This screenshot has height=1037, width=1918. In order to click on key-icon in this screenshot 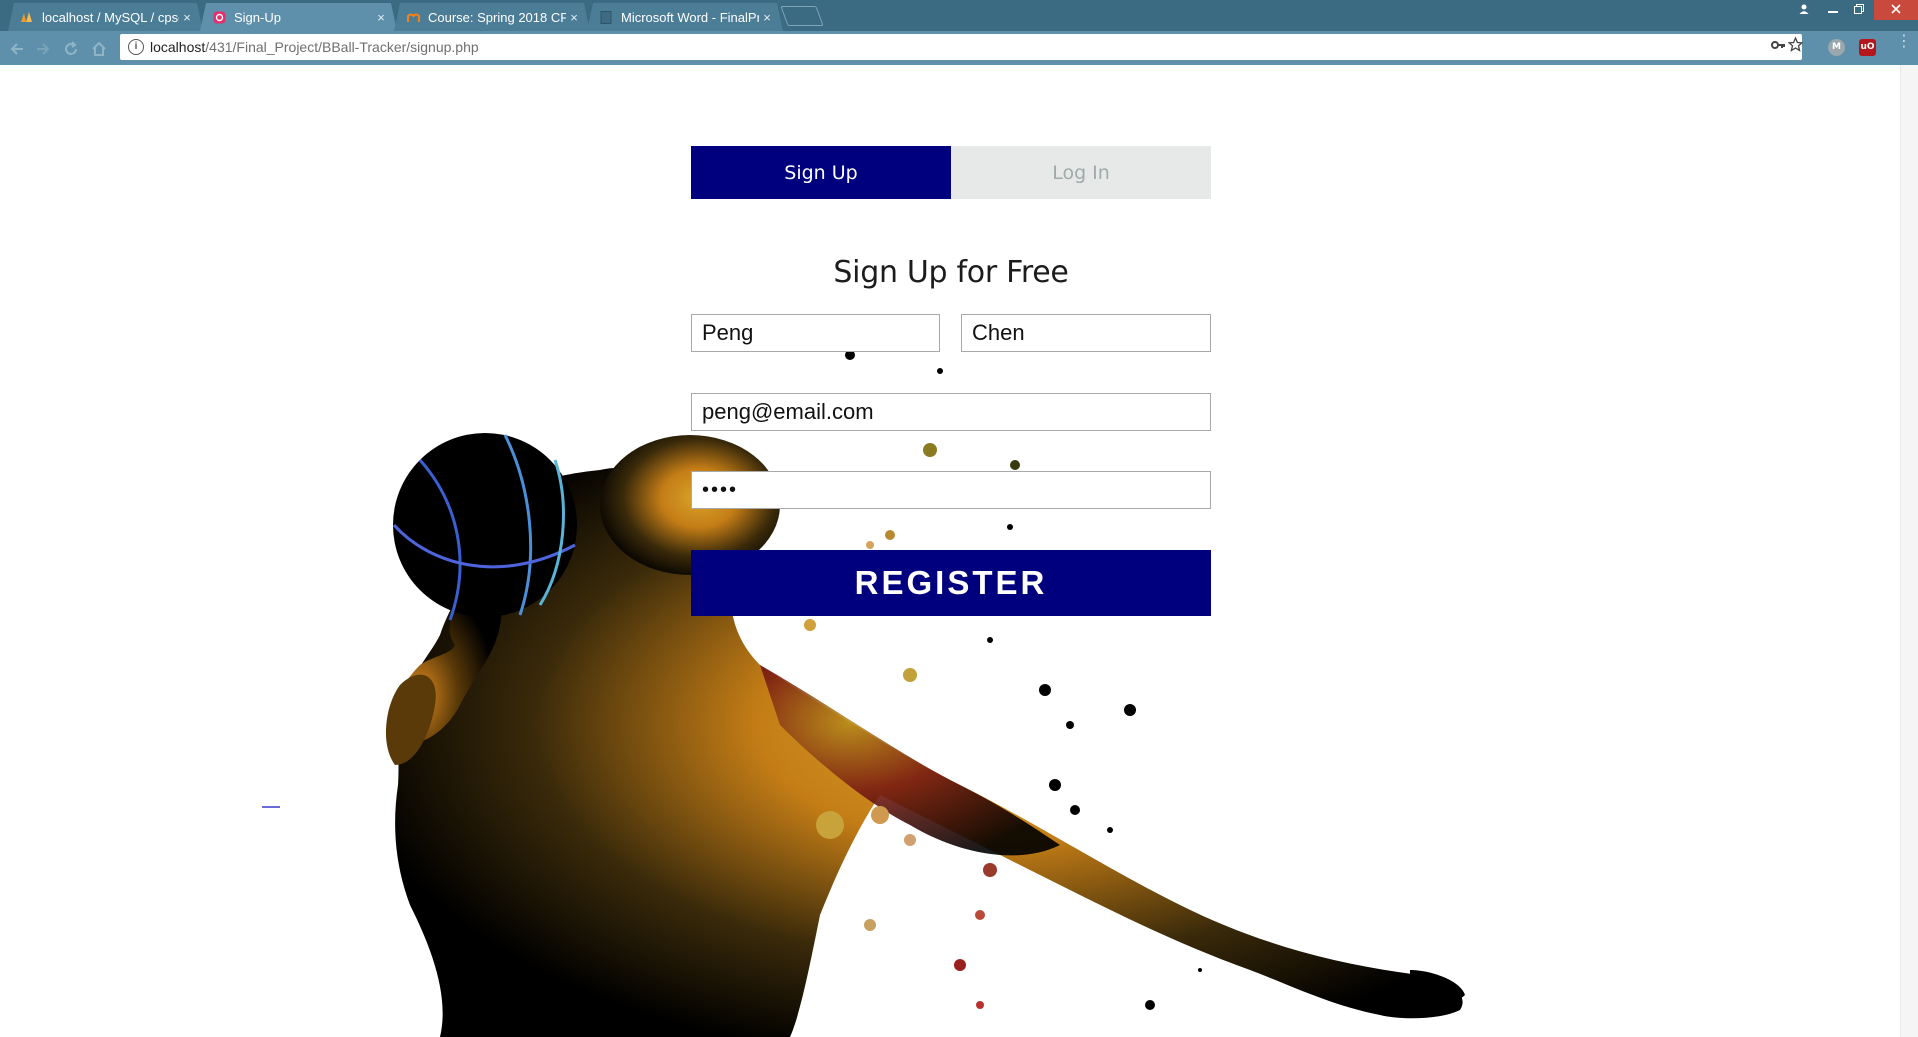, I will do `click(1778, 47)`.